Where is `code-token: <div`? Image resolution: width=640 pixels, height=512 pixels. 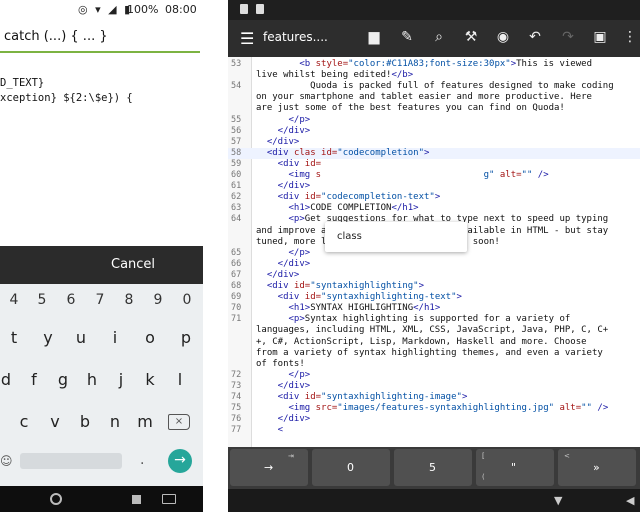 code-token: <div is located at coordinates (275, 286).